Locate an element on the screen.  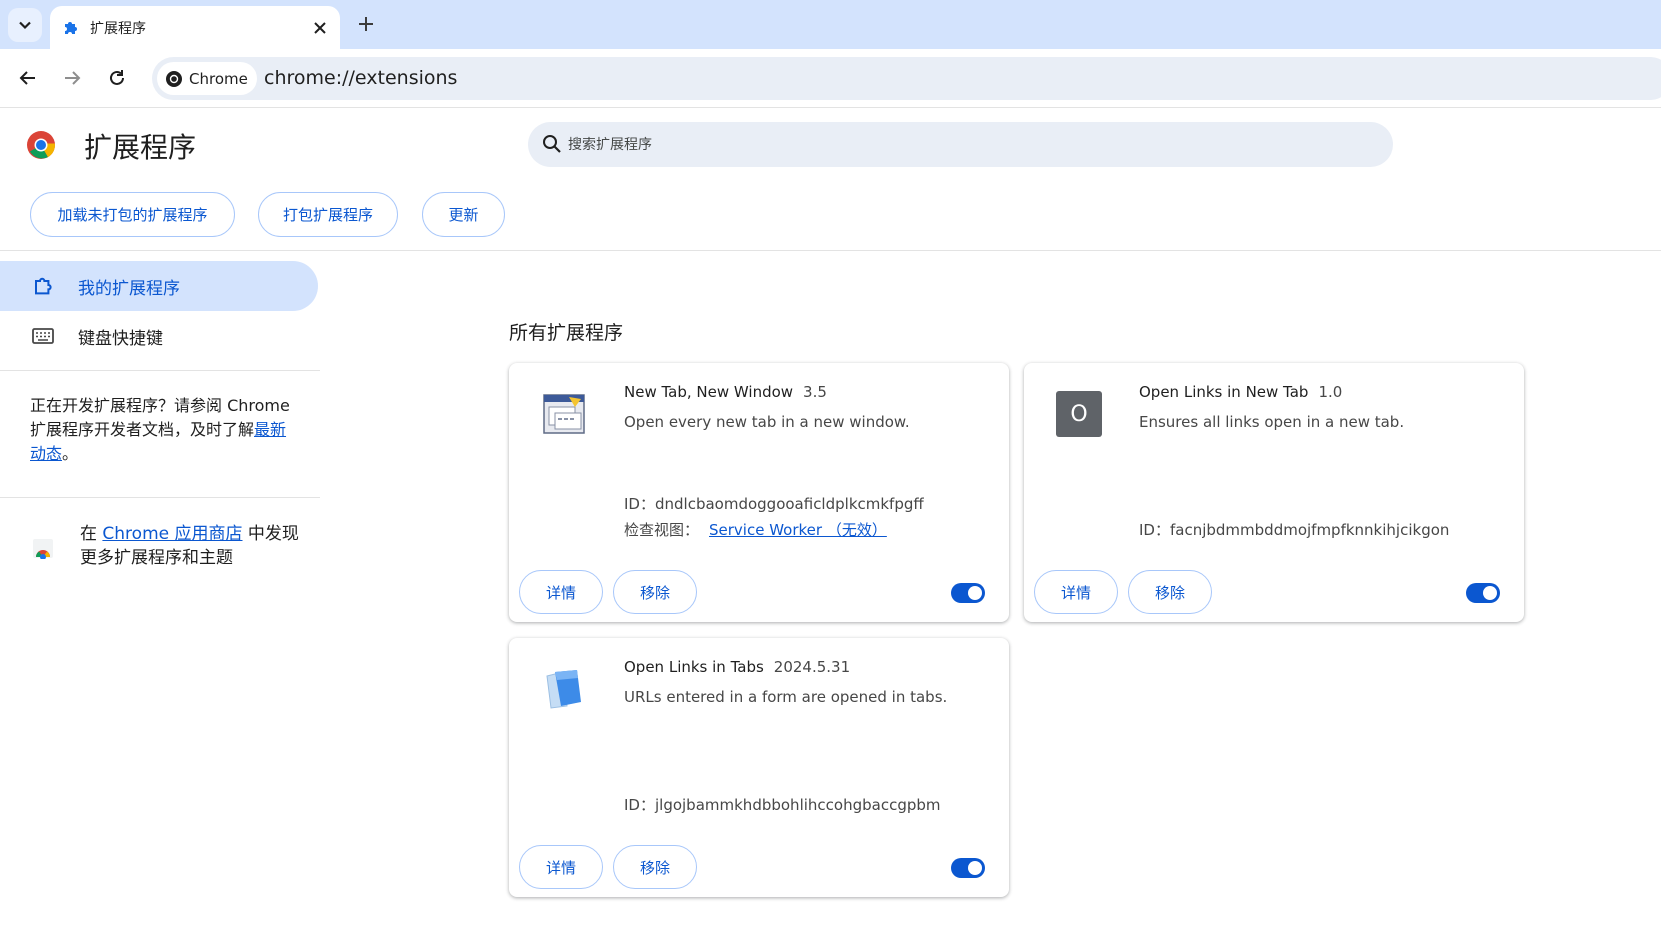
forward-button is located at coordinates (72, 78).